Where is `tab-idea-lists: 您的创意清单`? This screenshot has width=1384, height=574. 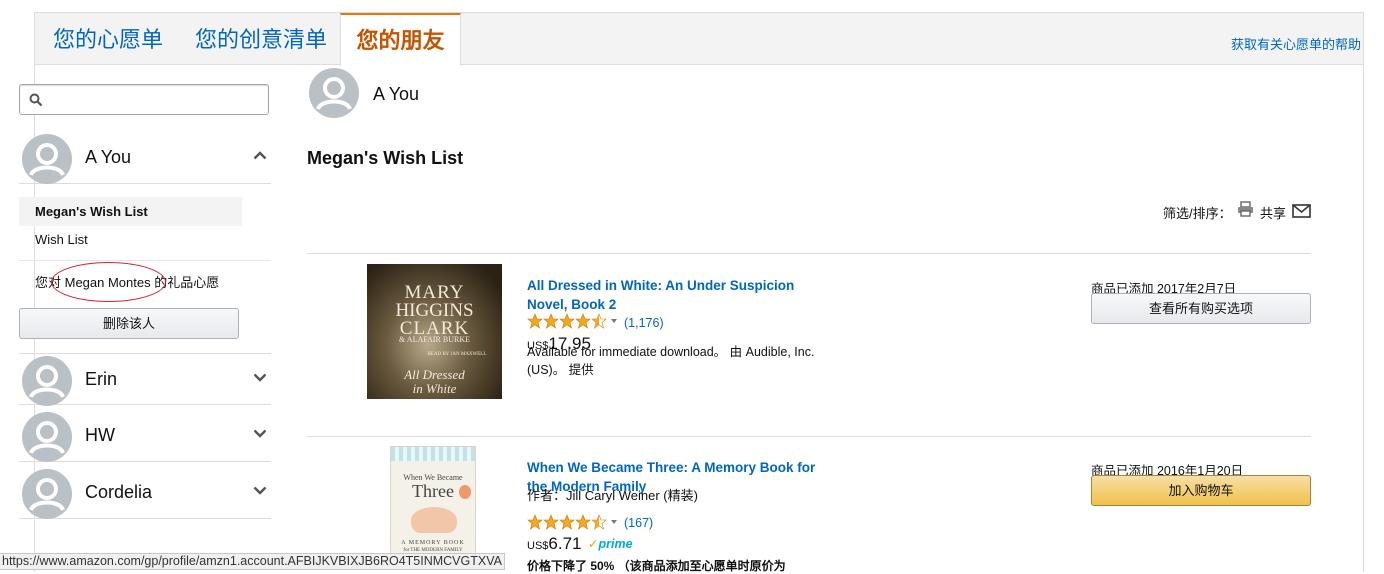 tab-idea-lists: 您的创意清单 is located at coordinates (261, 39).